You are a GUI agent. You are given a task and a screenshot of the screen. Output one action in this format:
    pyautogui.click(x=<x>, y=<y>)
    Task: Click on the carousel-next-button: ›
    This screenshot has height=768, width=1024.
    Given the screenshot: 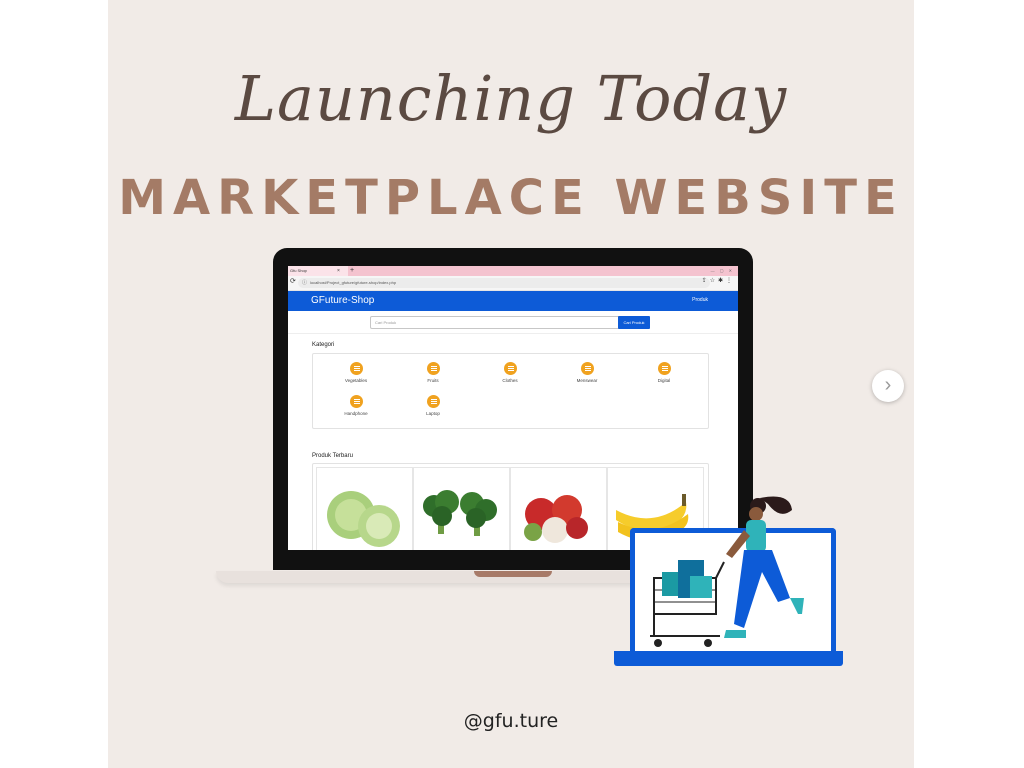 What is the action you would take?
    pyautogui.click(x=888, y=386)
    